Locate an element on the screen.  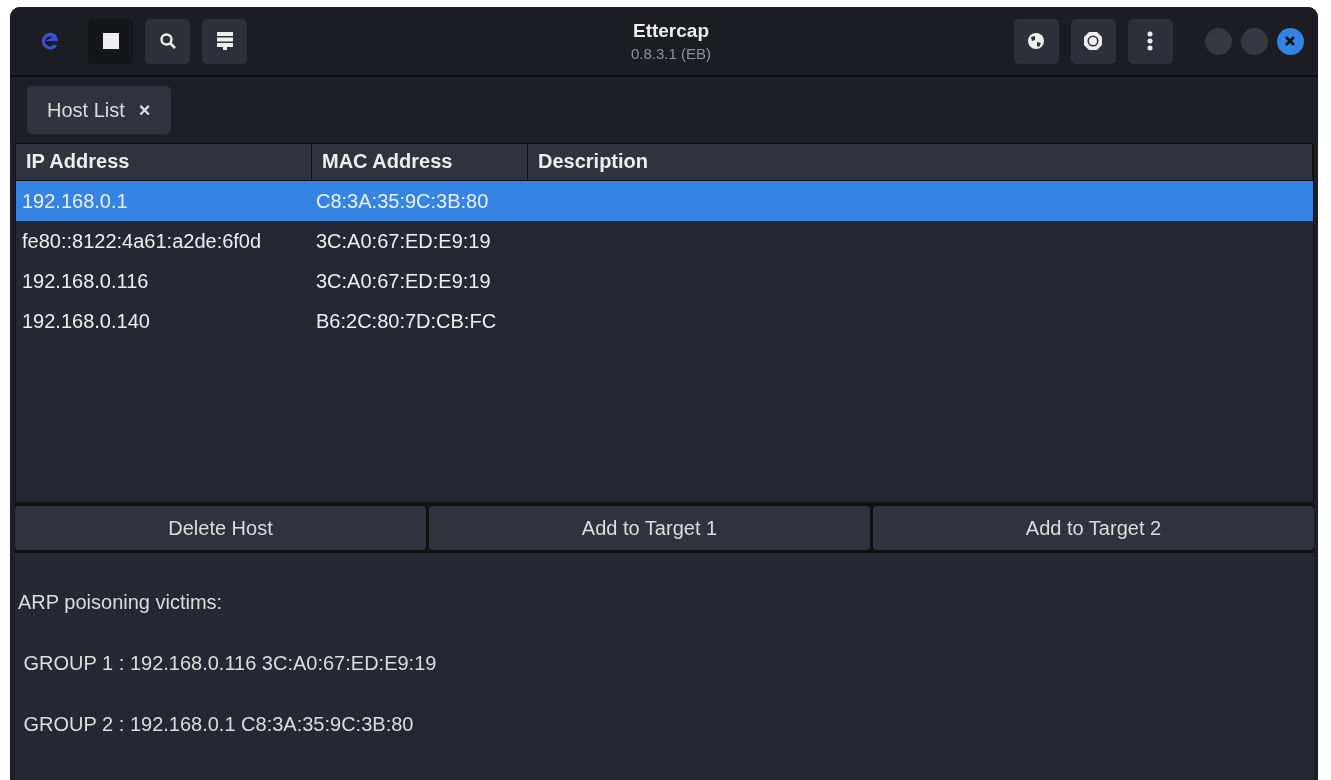
menu-button is located at coordinates (1150, 41).